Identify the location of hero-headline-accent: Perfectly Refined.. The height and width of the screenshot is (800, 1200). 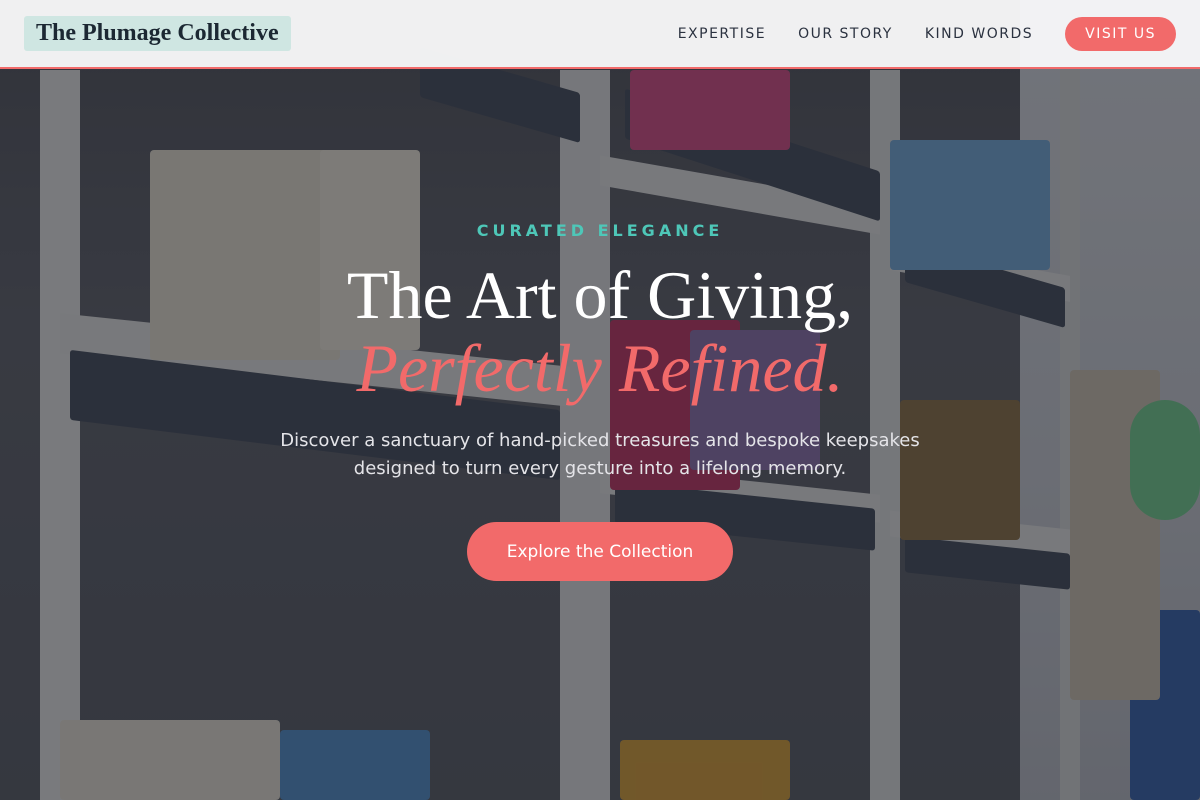
(600, 368).